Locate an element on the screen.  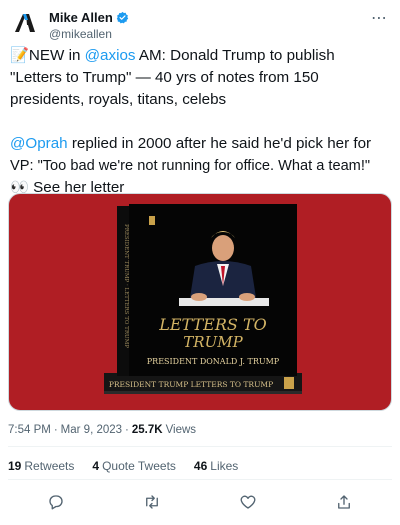
retweets-label: Retweets is located at coordinates (49, 466).